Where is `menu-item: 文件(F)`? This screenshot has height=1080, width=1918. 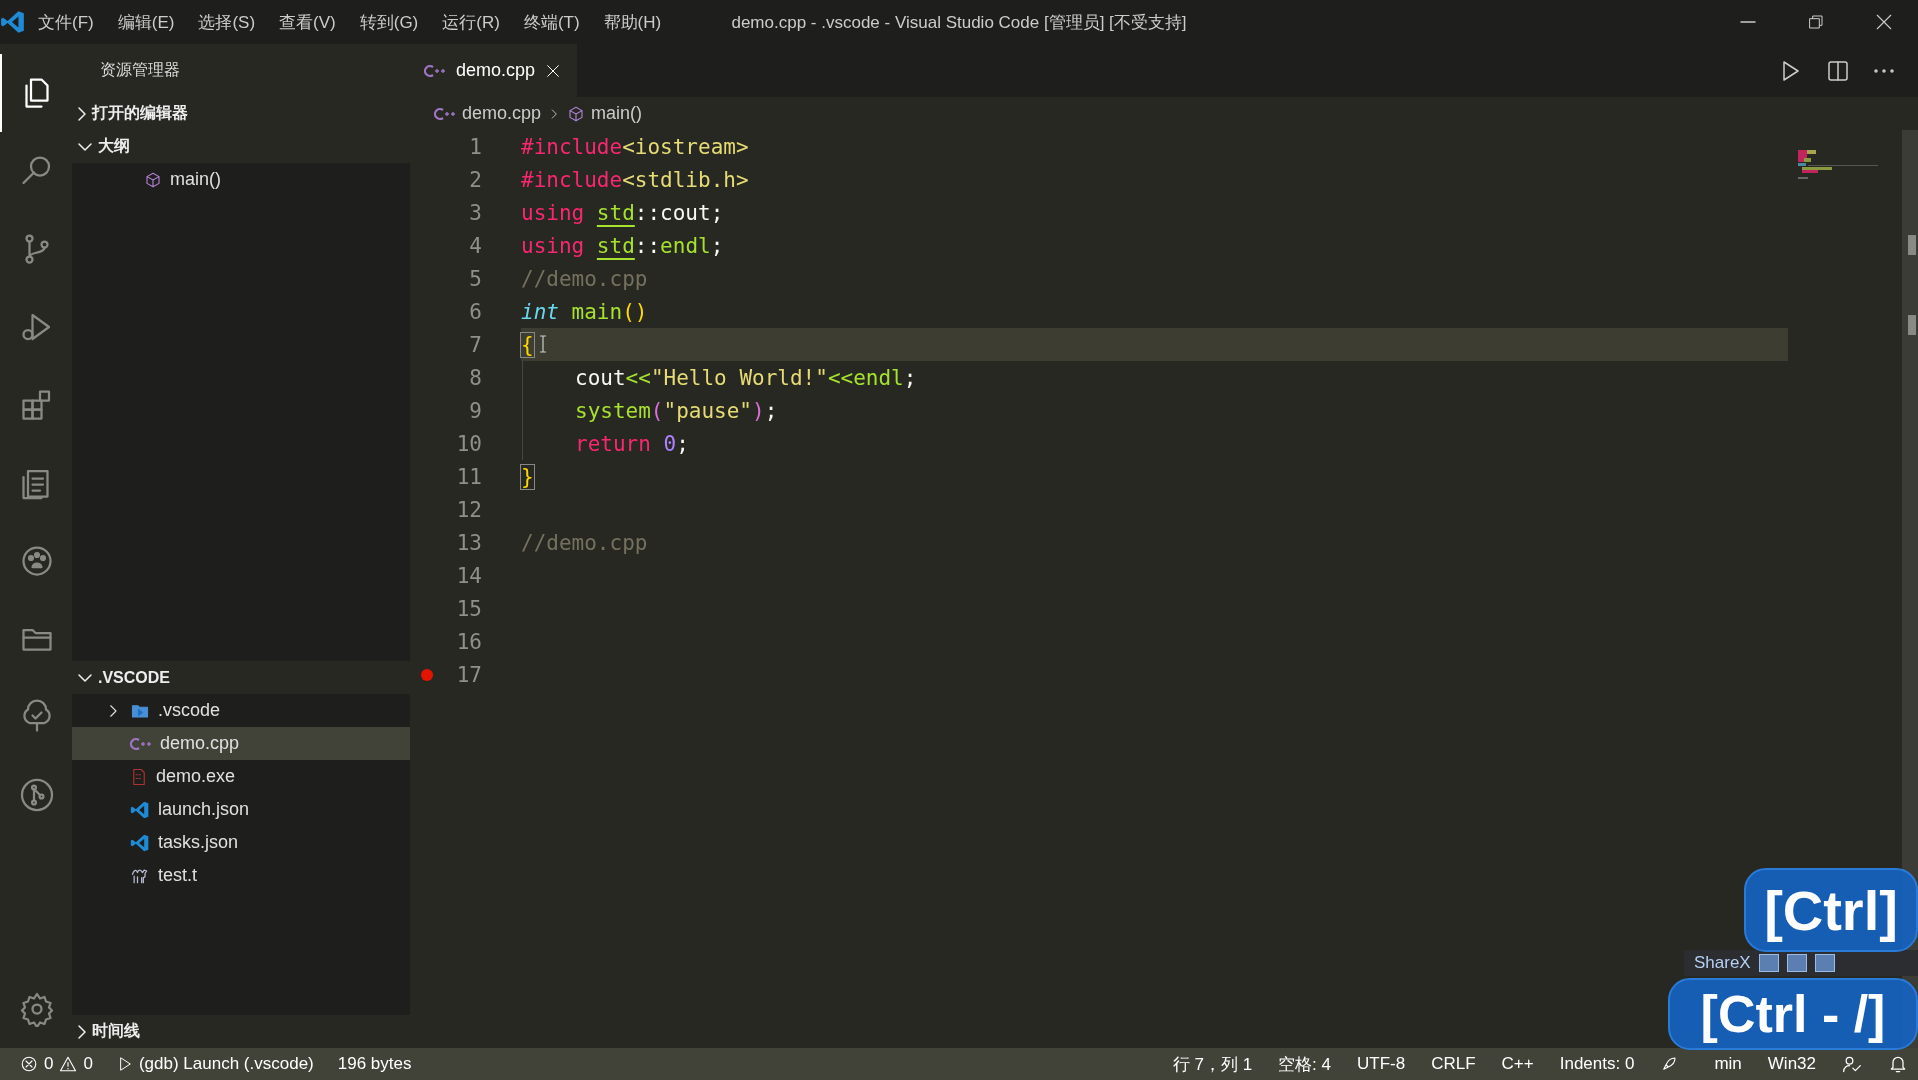
menu-item: 文件(F) is located at coordinates (66, 22).